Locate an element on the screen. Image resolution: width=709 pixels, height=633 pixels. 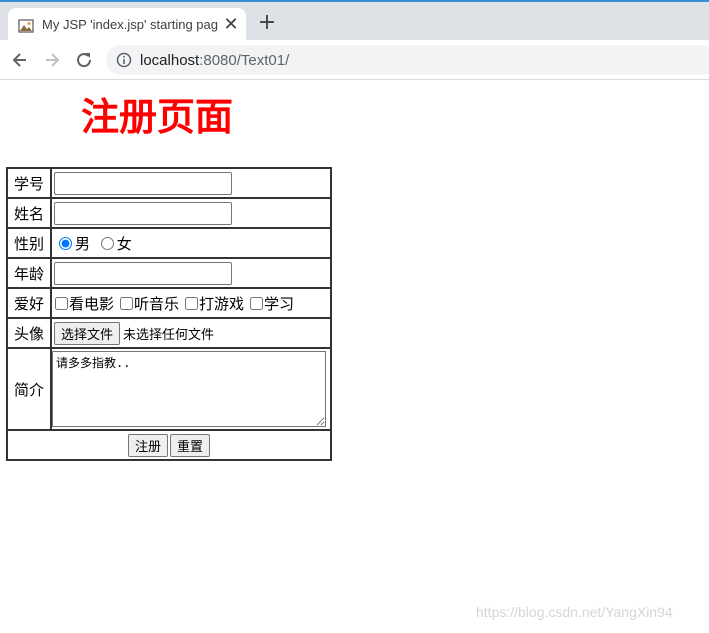
row-gender: 性别 男 女 is located at coordinates (169, 243).